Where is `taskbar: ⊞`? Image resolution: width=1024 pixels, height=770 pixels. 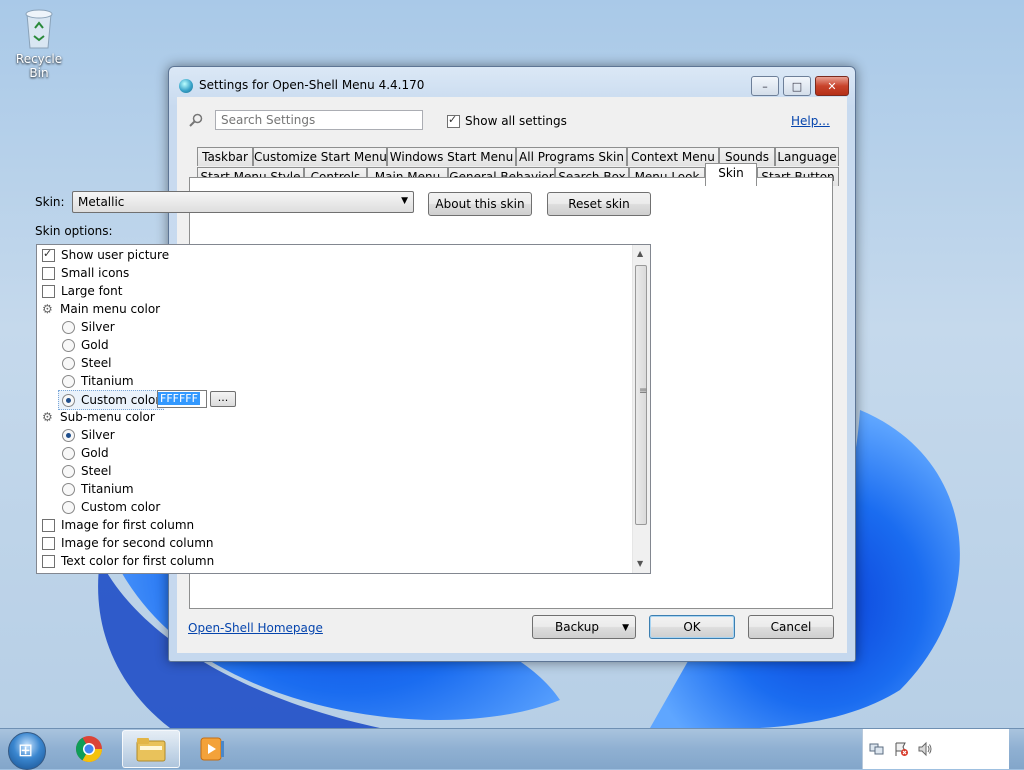
taskbar: ⊞ is located at coordinates (512, 749).